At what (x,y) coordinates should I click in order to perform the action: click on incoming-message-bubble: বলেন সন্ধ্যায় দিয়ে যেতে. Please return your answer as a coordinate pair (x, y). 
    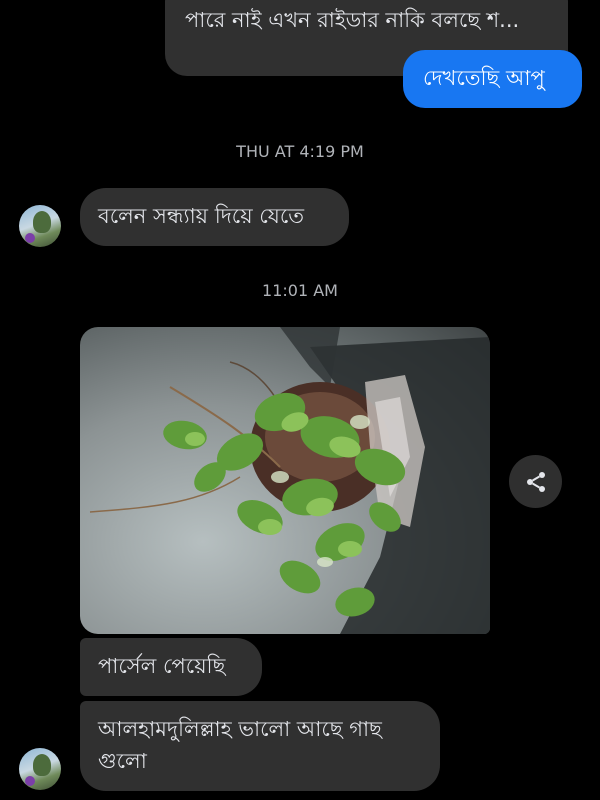
    Looking at the image, I should click on (214, 217).